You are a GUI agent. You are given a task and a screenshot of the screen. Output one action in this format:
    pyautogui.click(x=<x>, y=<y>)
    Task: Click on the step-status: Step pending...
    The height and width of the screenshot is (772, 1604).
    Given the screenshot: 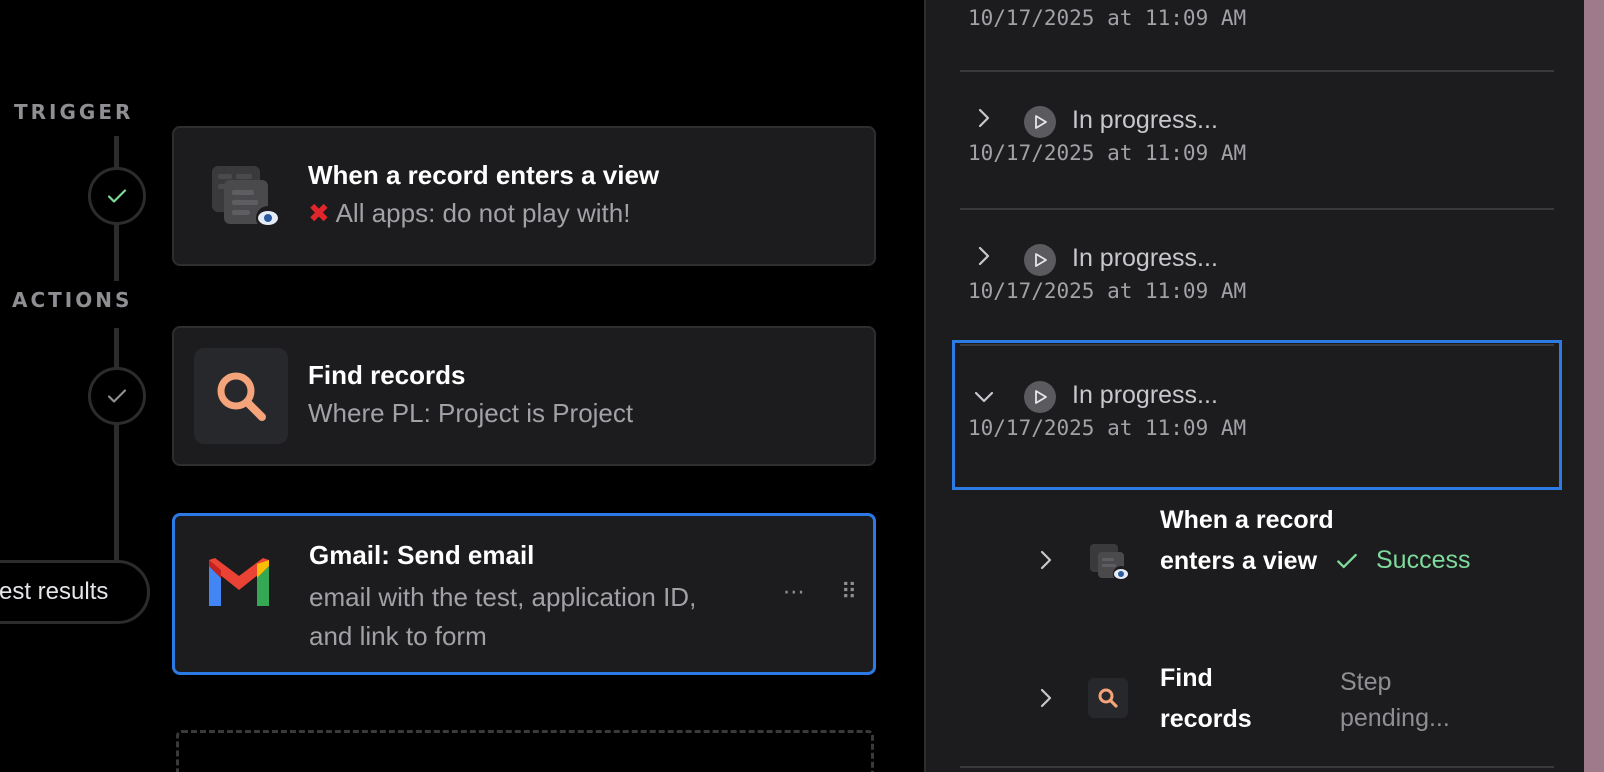 What is the action you would take?
    pyautogui.click(x=1395, y=700)
    